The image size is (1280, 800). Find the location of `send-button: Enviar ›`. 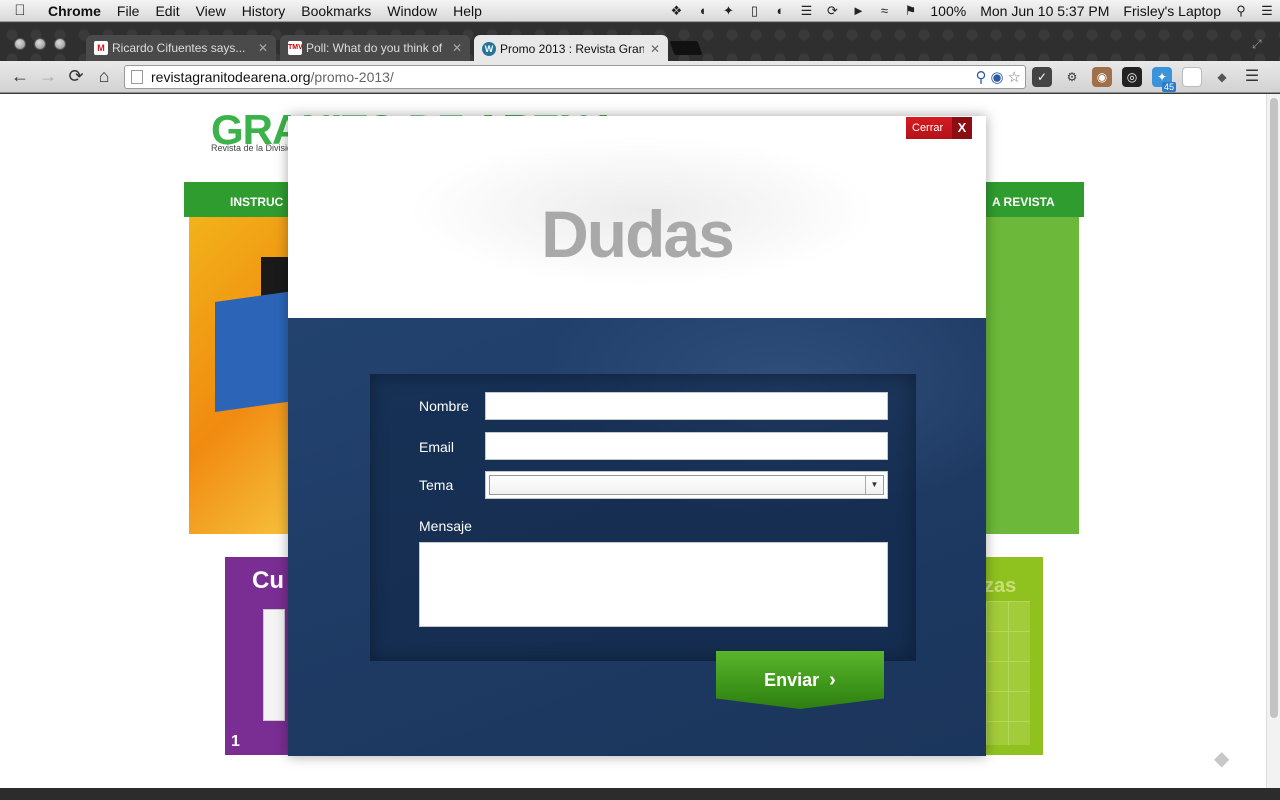

send-button: Enviar › is located at coordinates (800, 680).